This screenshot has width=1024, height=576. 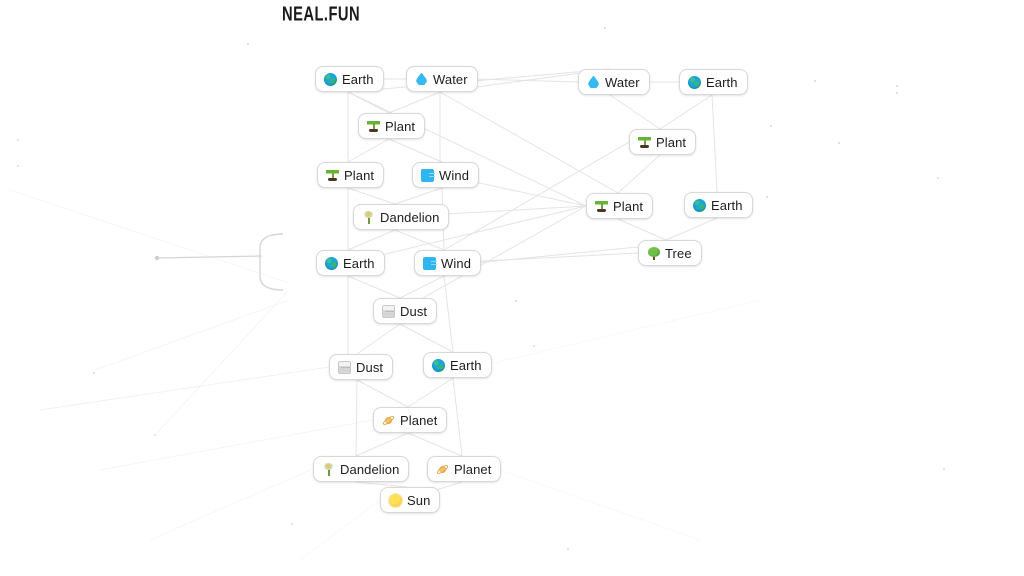 I want to click on element-chip-earth-2: Earth, so click(x=713, y=82).